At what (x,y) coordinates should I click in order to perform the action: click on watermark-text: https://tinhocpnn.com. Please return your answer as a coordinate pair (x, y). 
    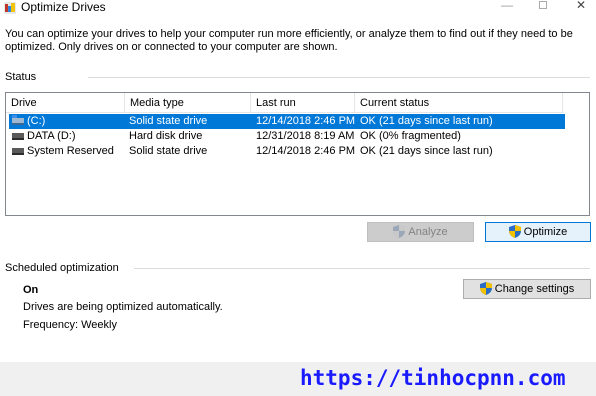
    Looking at the image, I should click on (433, 378).